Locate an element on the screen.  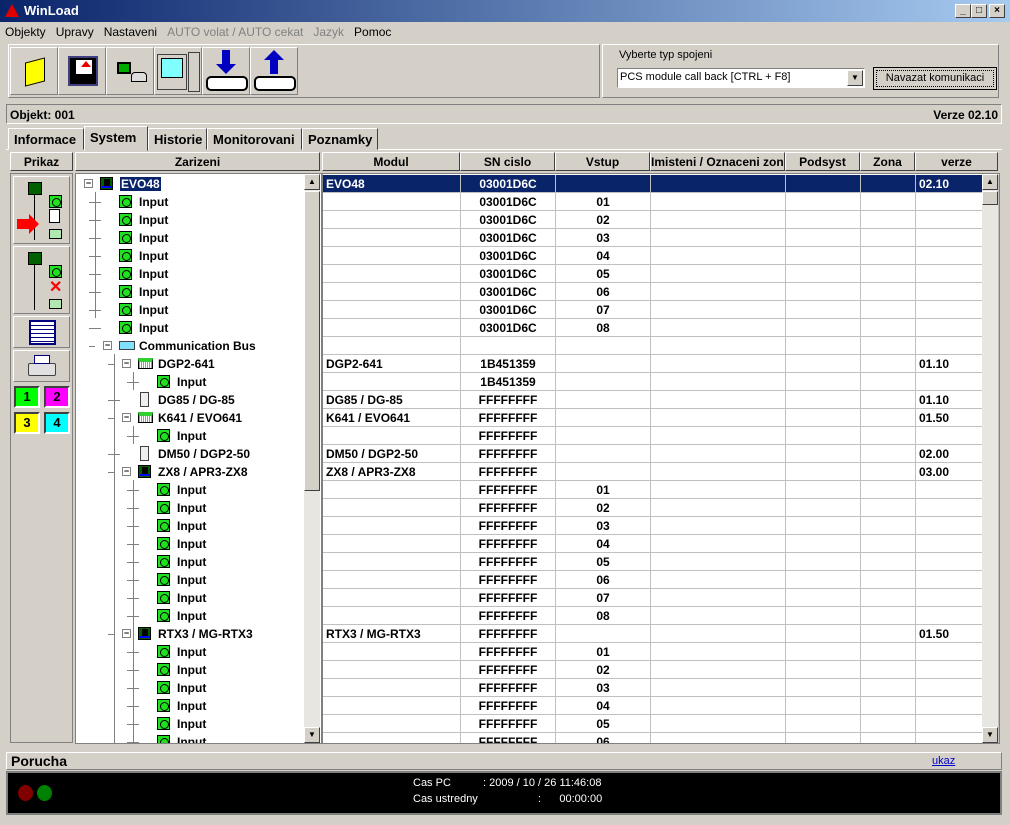
menu-upravy: Upravy is located at coordinates (75, 30).